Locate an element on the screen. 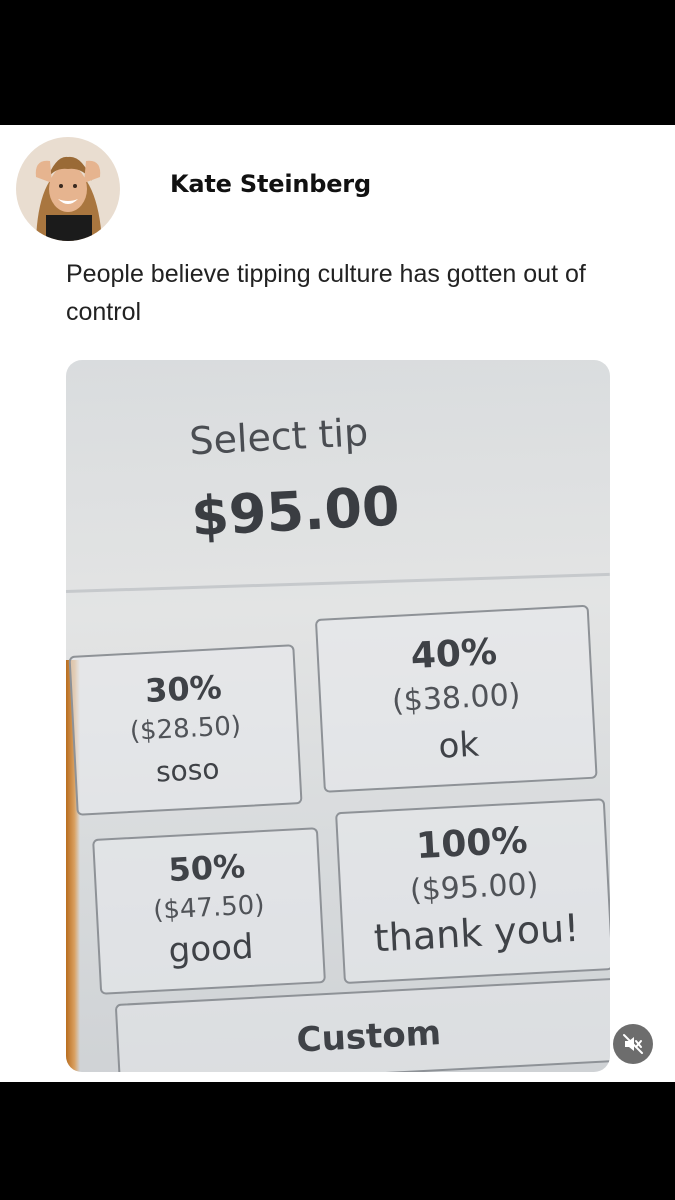 The image size is (675, 1200). speaker-muted-icon is located at coordinates (633, 1044).